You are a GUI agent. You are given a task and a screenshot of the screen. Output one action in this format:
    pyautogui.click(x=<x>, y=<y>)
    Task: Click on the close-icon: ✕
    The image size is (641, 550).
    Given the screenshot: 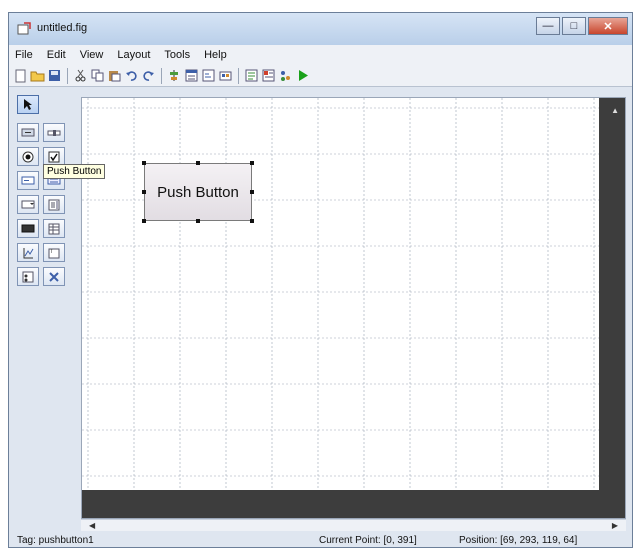 What is the action you would take?
    pyautogui.click(x=608, y=26)
    